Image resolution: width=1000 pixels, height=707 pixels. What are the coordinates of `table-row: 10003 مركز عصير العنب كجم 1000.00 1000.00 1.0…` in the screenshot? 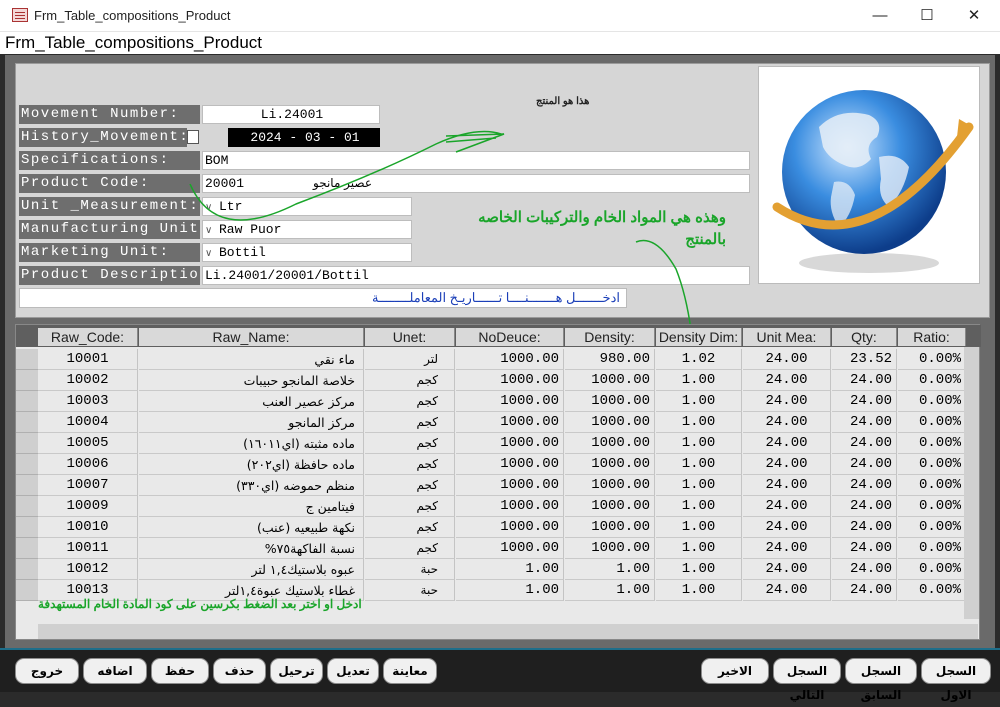 It's located at (497, 401).